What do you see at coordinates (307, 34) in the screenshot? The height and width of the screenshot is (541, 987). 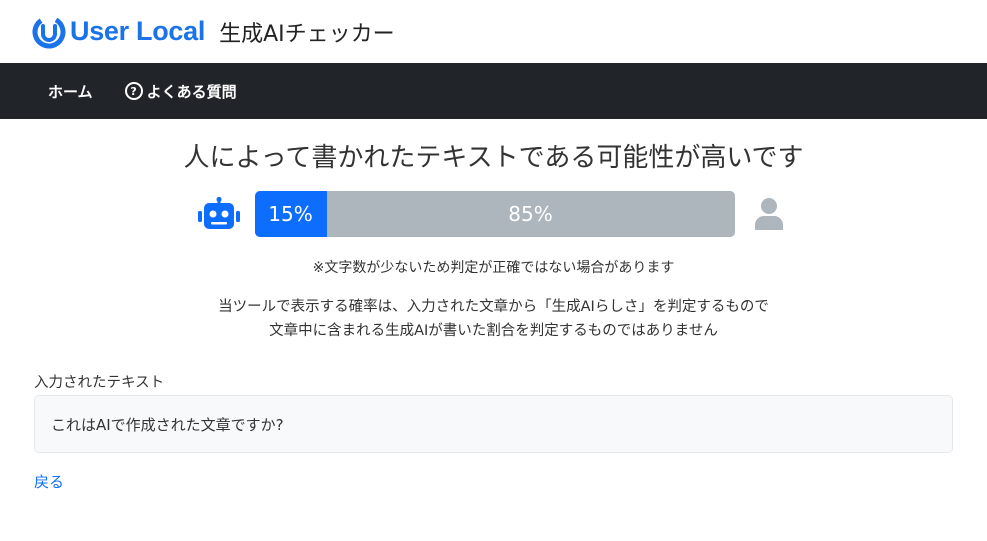 I see `product-title: 生成AIチェッカー` at bounding box center [307, 34].